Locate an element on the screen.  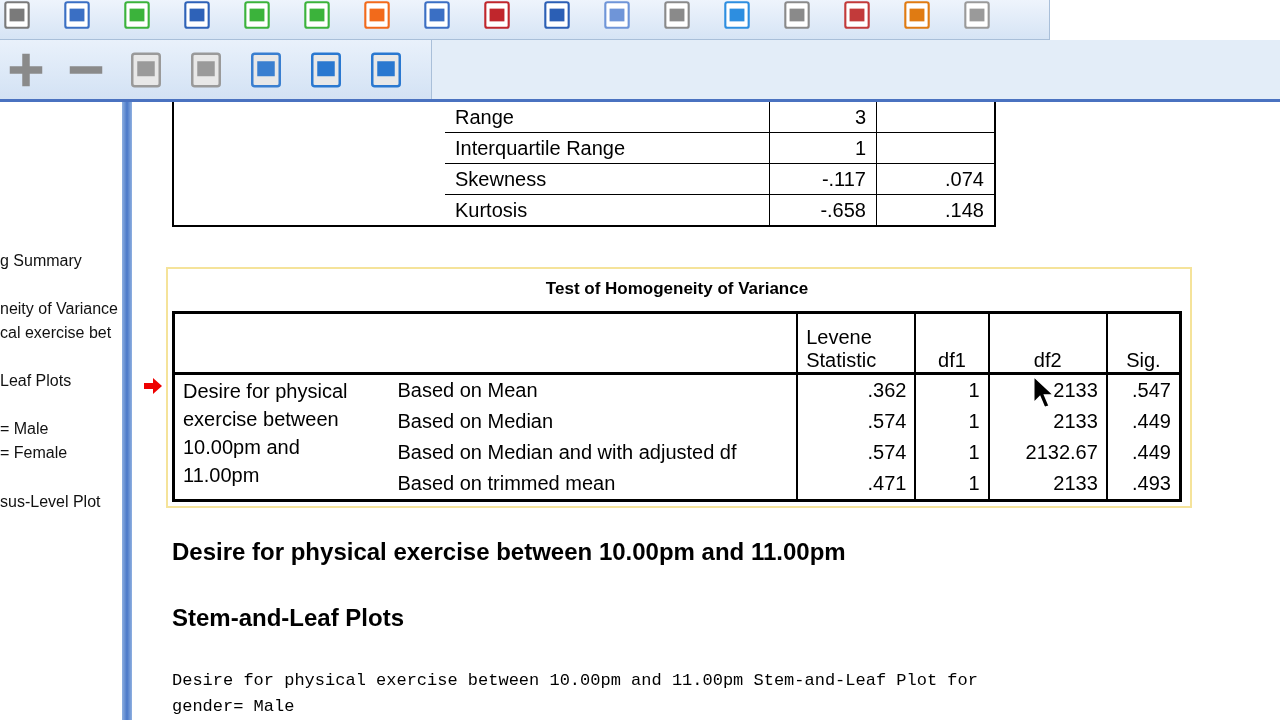
column-header: df2 is located at coordinates (1047, 343).